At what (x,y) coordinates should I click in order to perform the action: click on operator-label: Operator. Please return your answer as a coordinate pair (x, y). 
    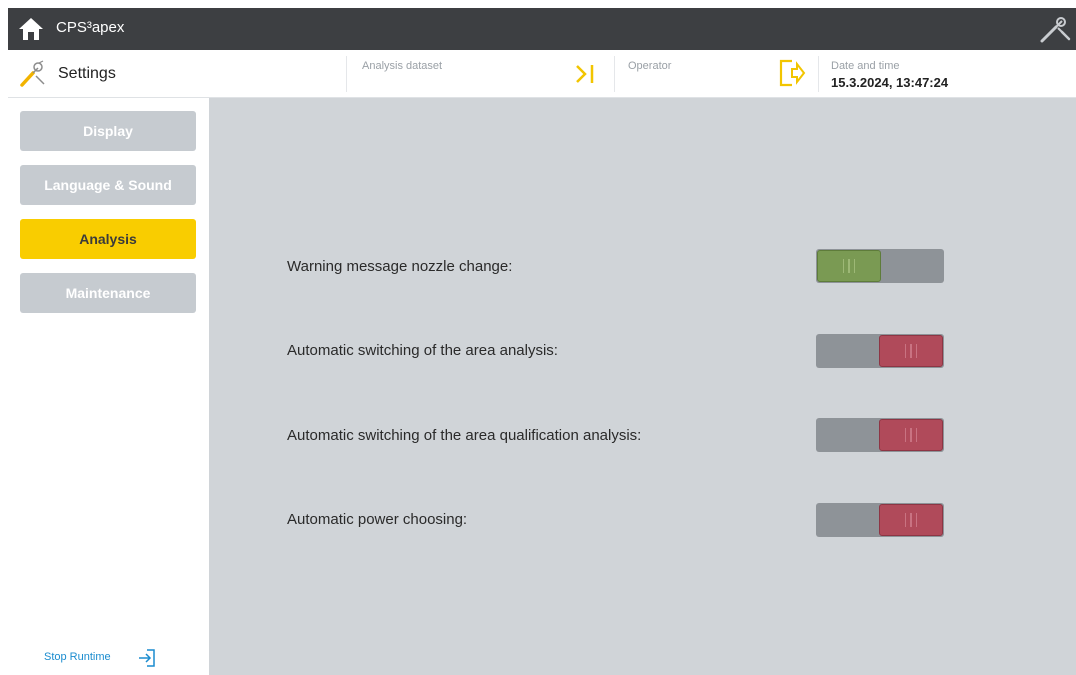
    Looking at the image, I should click on (650, 66).